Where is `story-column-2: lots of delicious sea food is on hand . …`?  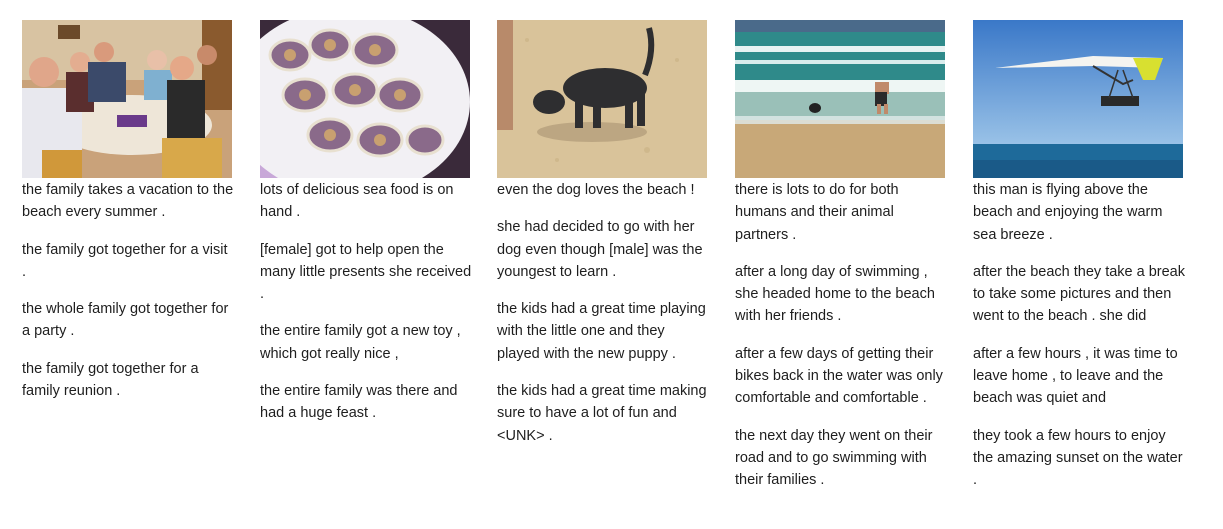 story-column-2: lots of delicious sea food is on hand . … is located at coordinates (366, 222).